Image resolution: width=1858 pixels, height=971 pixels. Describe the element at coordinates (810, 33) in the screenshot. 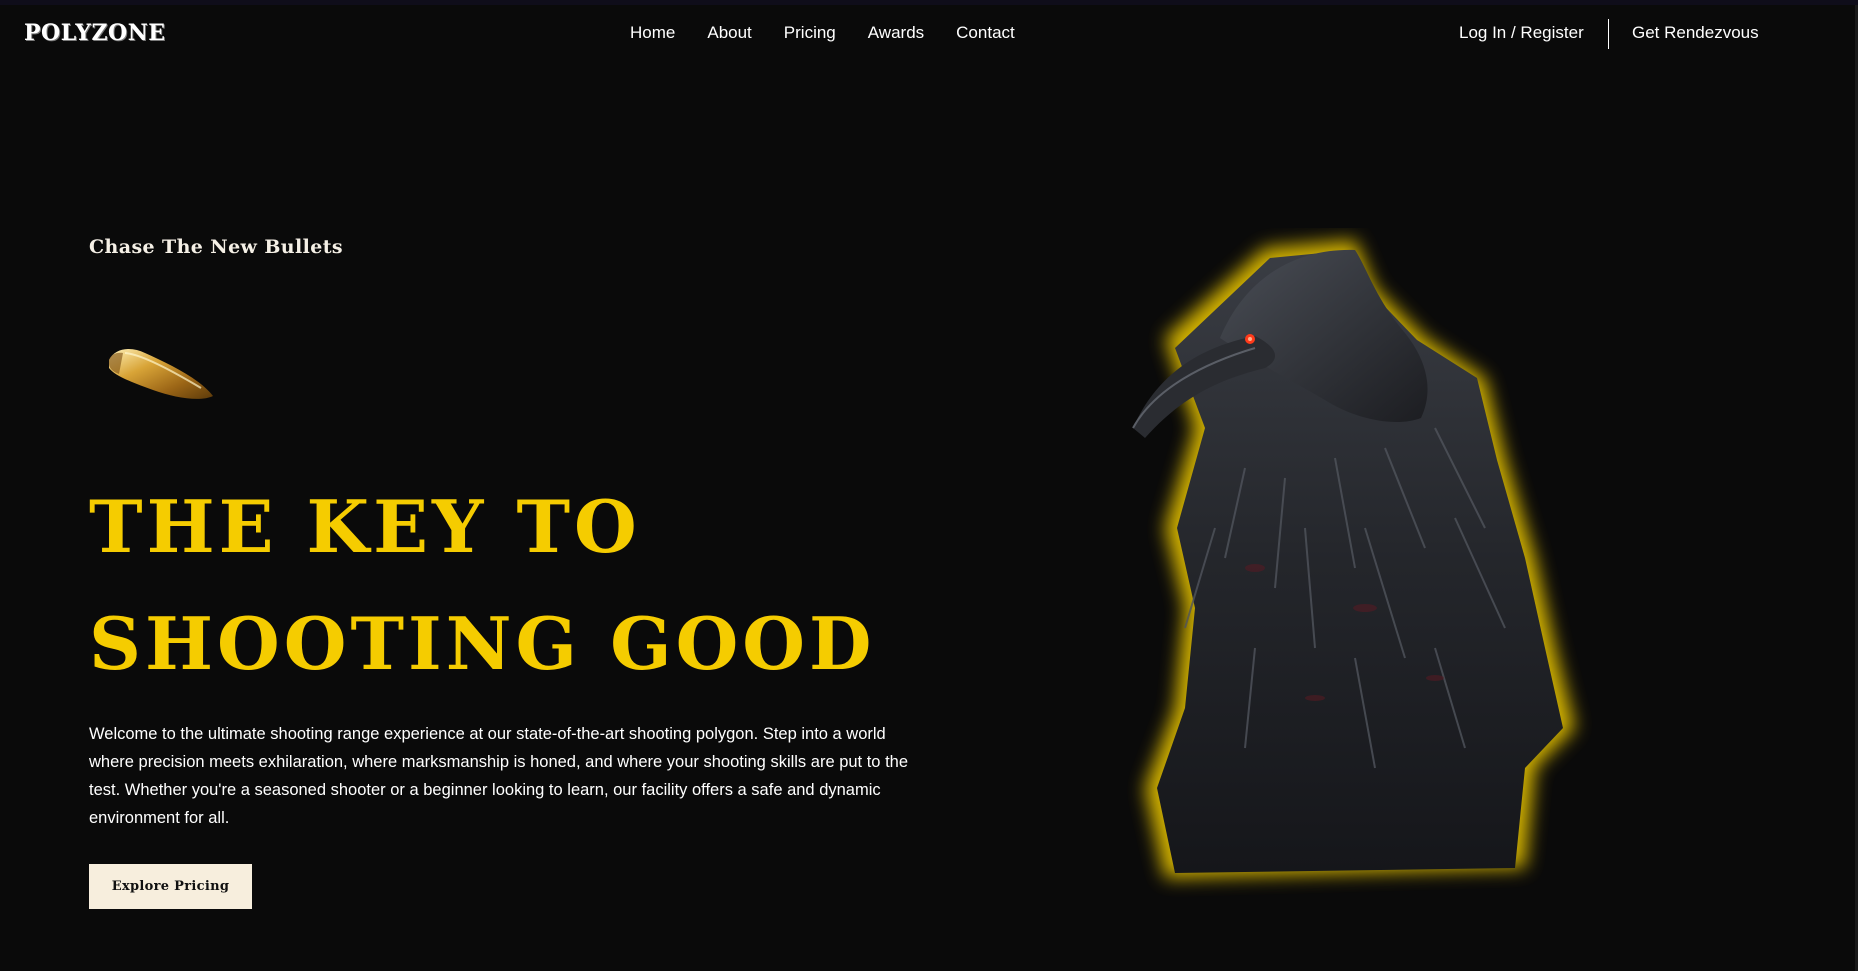

I see `nav-link-pricing: Pricing` at that location.